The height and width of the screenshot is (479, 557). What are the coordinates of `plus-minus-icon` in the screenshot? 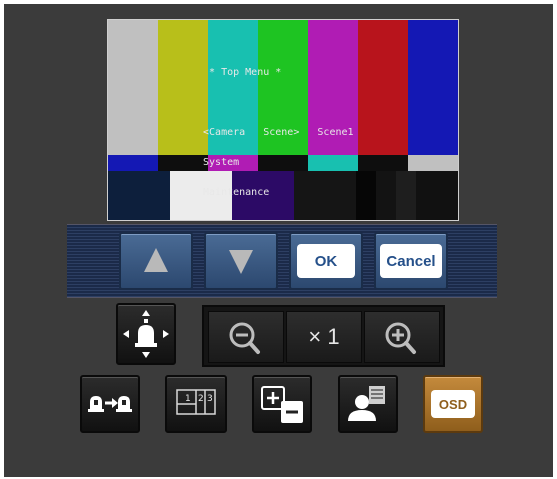 It's located at (282, 404).